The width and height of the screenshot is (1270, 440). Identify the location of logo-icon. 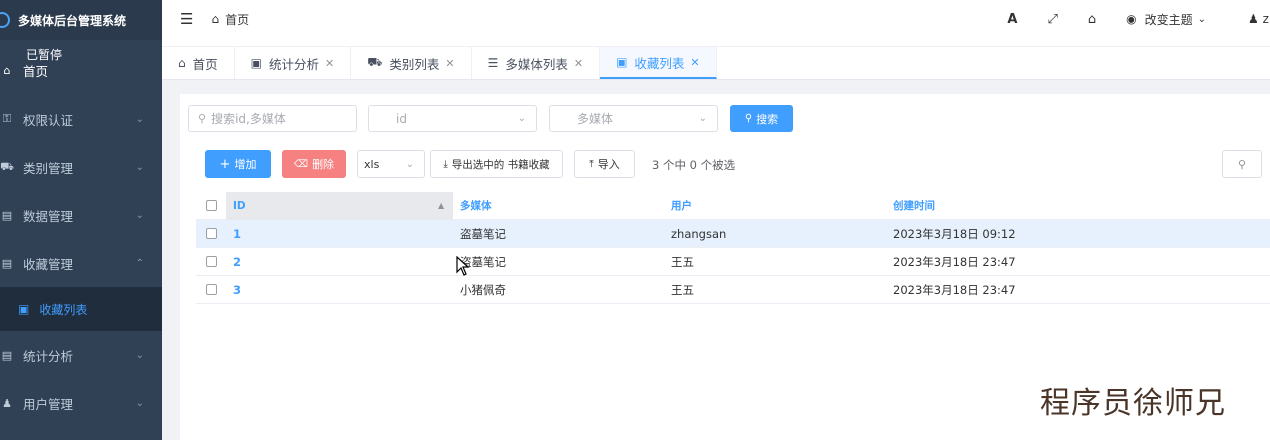
(5, 20).